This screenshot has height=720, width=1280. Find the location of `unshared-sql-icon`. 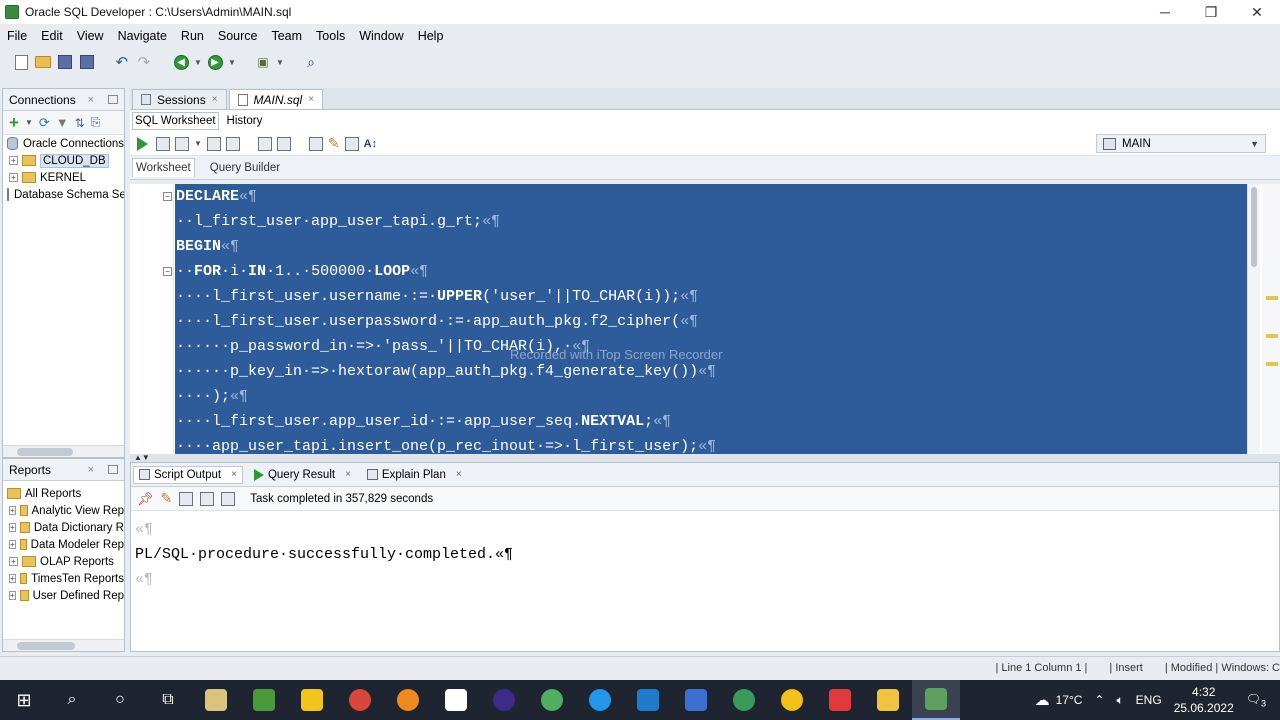

unshared-sql-icon is located at coordinates (315, 143).